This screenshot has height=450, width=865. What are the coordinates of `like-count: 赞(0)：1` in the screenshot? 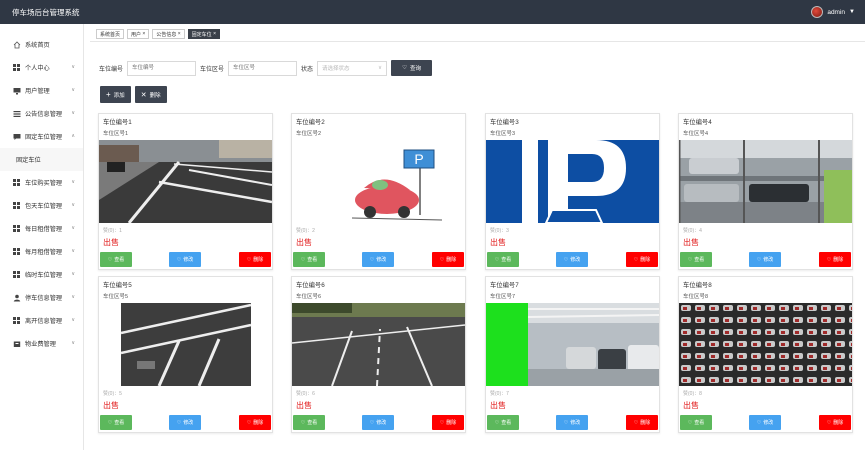 It's located at (112, 231).